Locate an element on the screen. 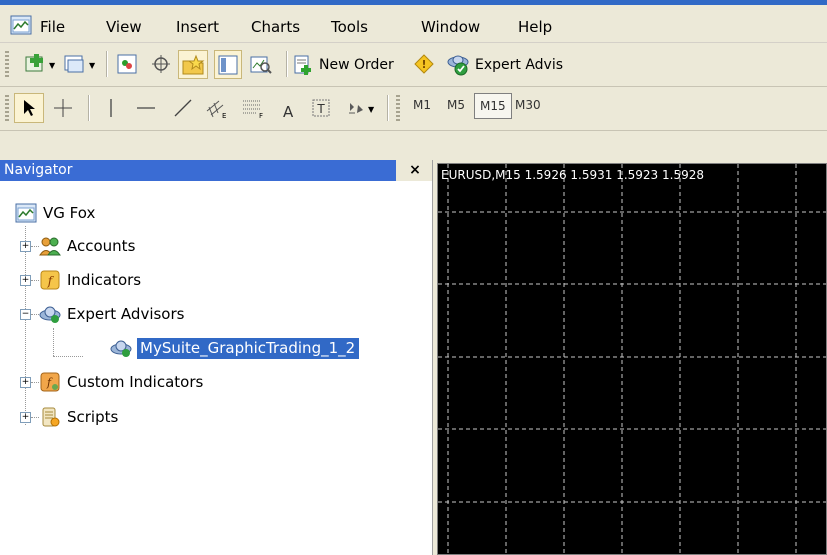 The width and height of the screenshot is (827, 555). scripts-expander: + is located at coordinates (25, 417).